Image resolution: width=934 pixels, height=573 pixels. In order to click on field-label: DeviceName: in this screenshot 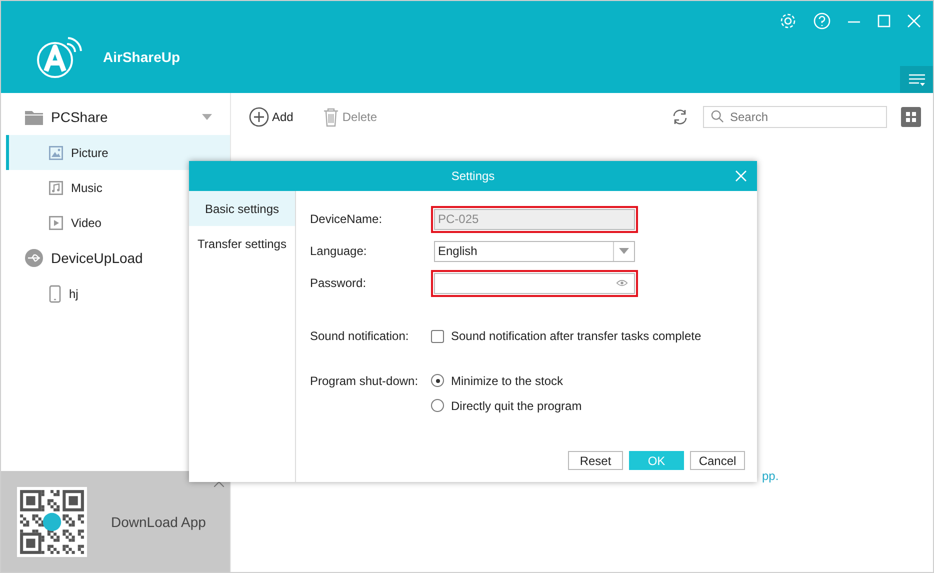, I will do `click(347, 219)`.